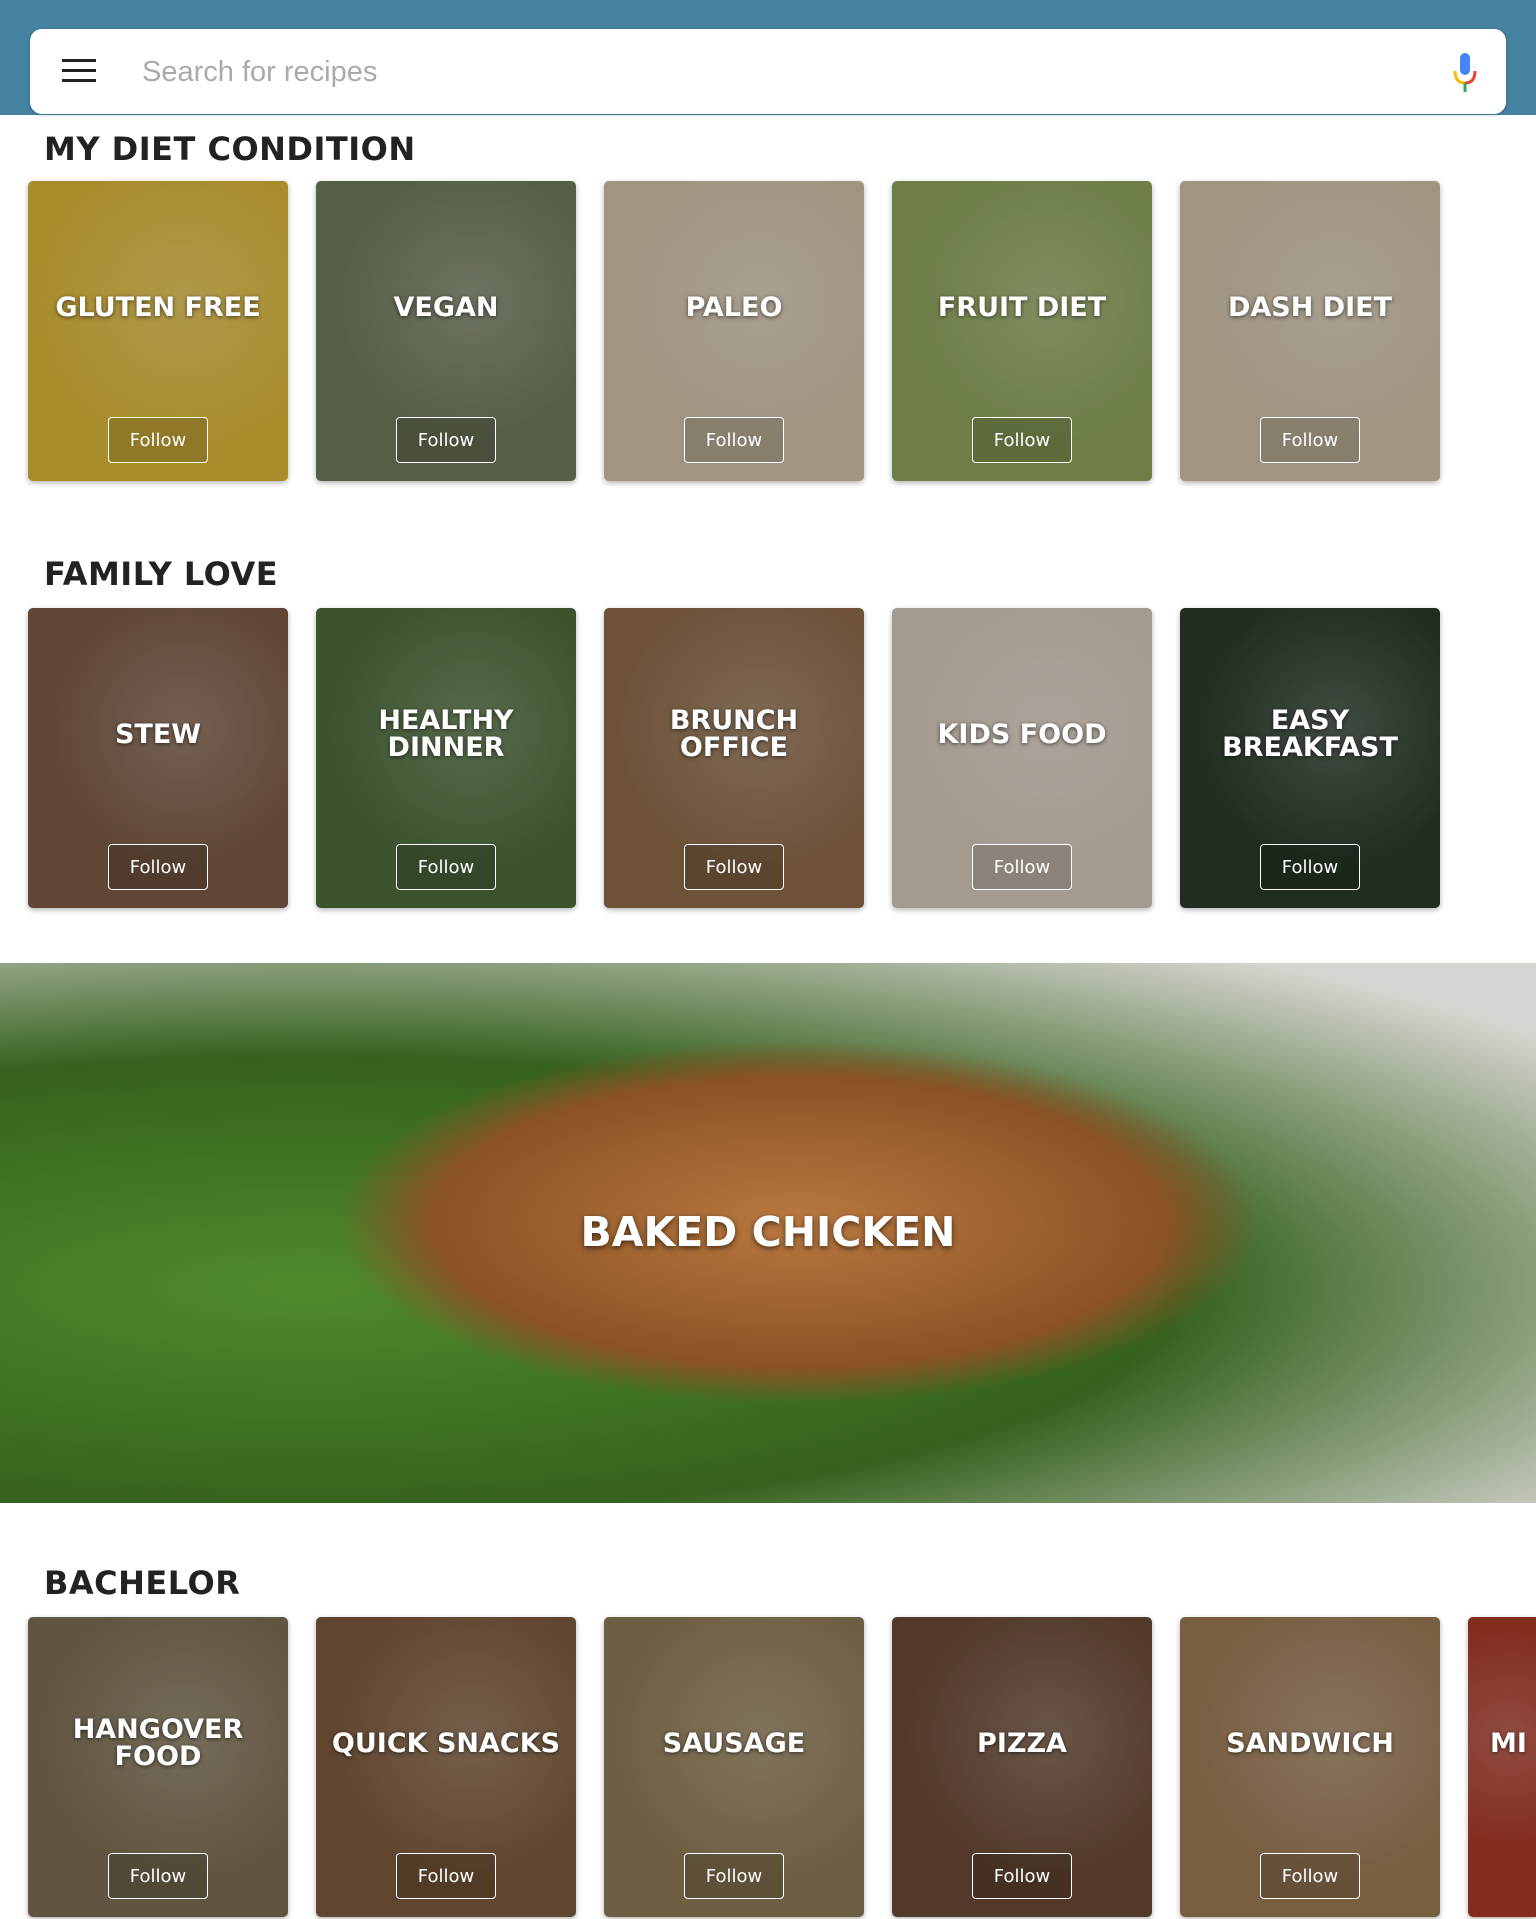 The height and width of the screenshot is (1919, 1536). Describe the element at coordinates (1022, 734) in the screenshot. I see `card-label: KIDS FOOD` at that location.